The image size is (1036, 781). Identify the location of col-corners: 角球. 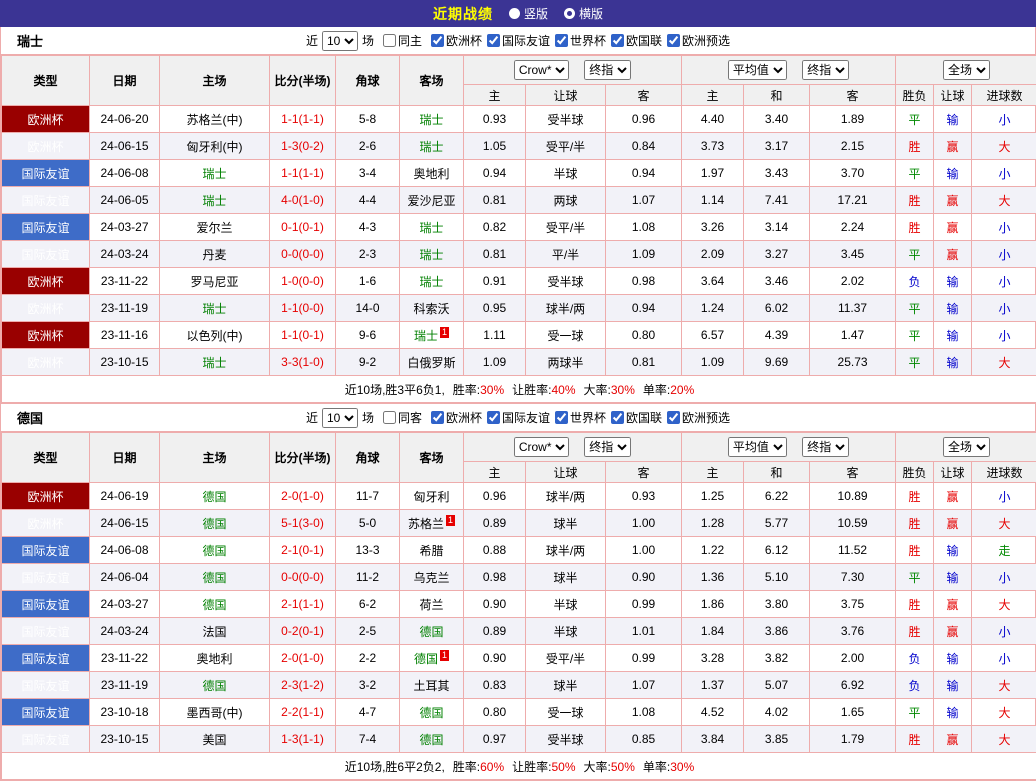
(368, 458).